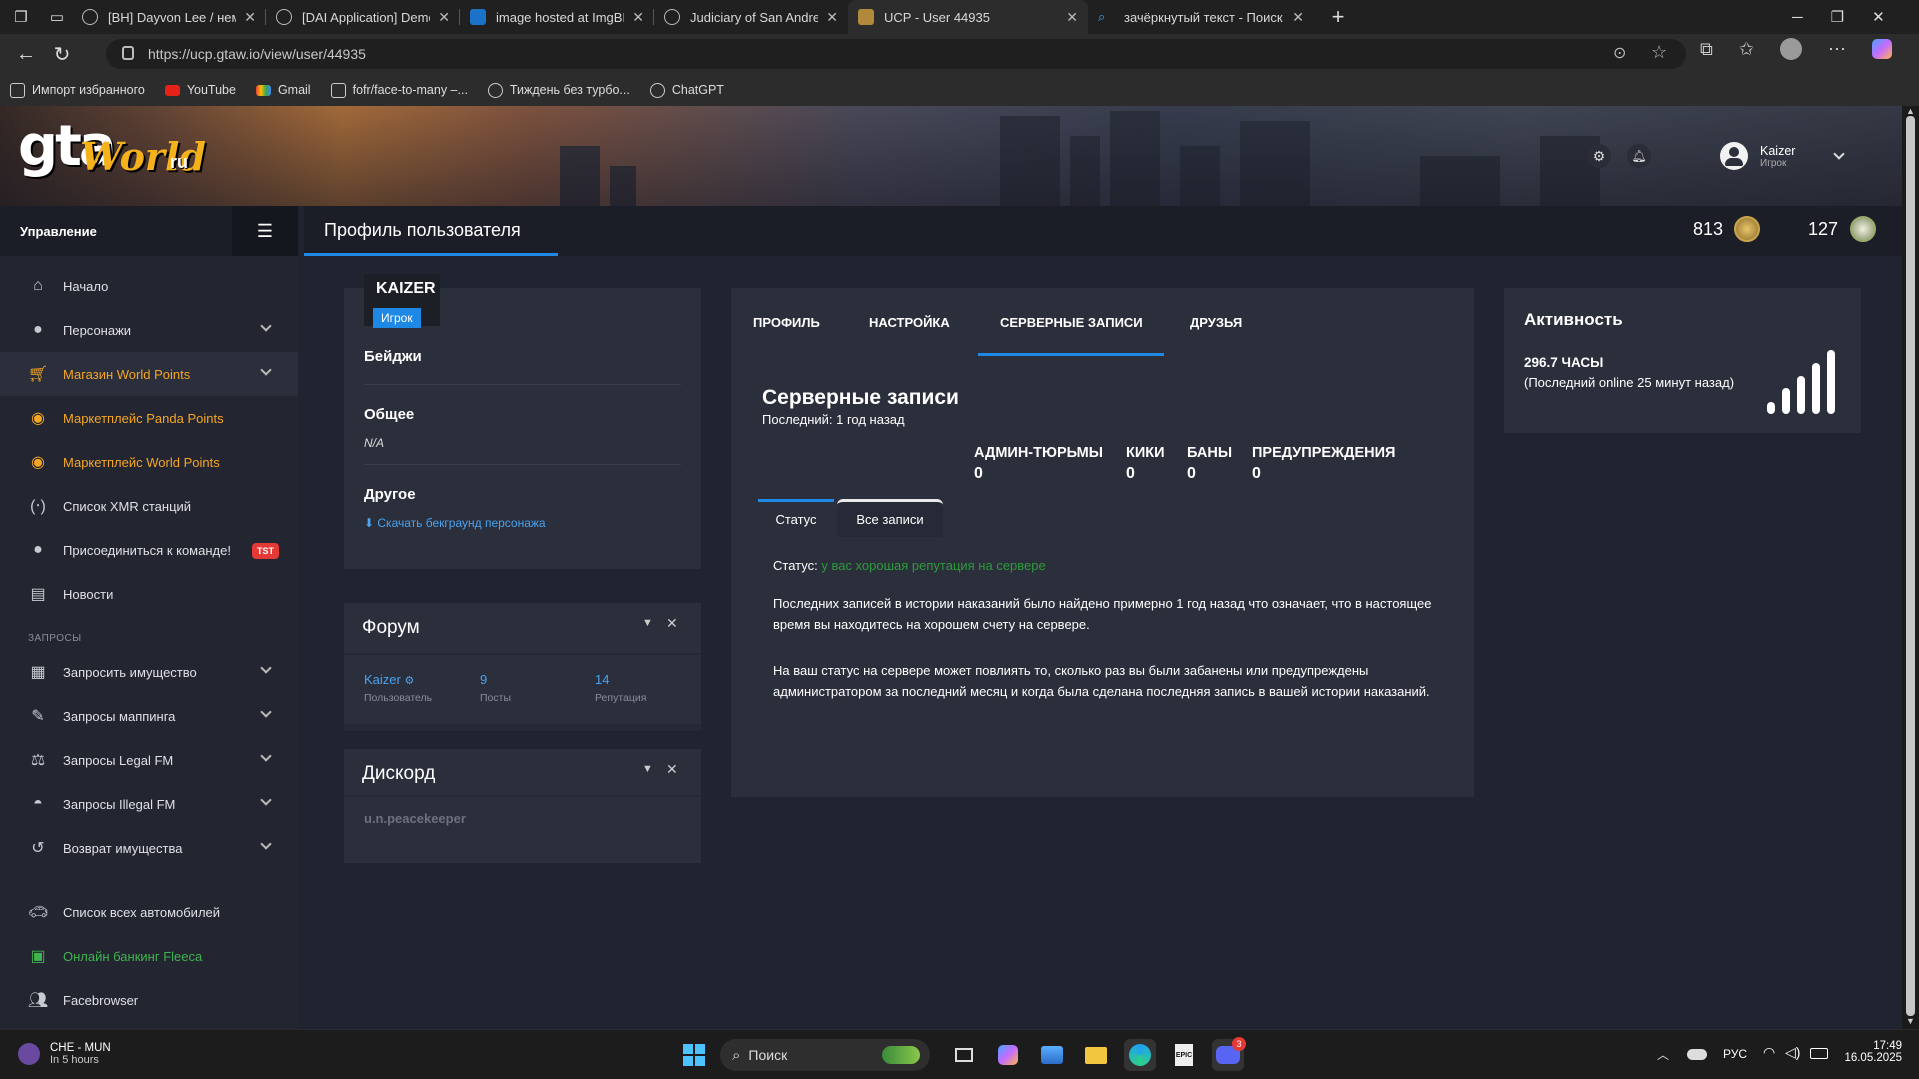  I want to click on browser-tab: [DAI Application] Demora Curie [A✕, so click(363, 17).